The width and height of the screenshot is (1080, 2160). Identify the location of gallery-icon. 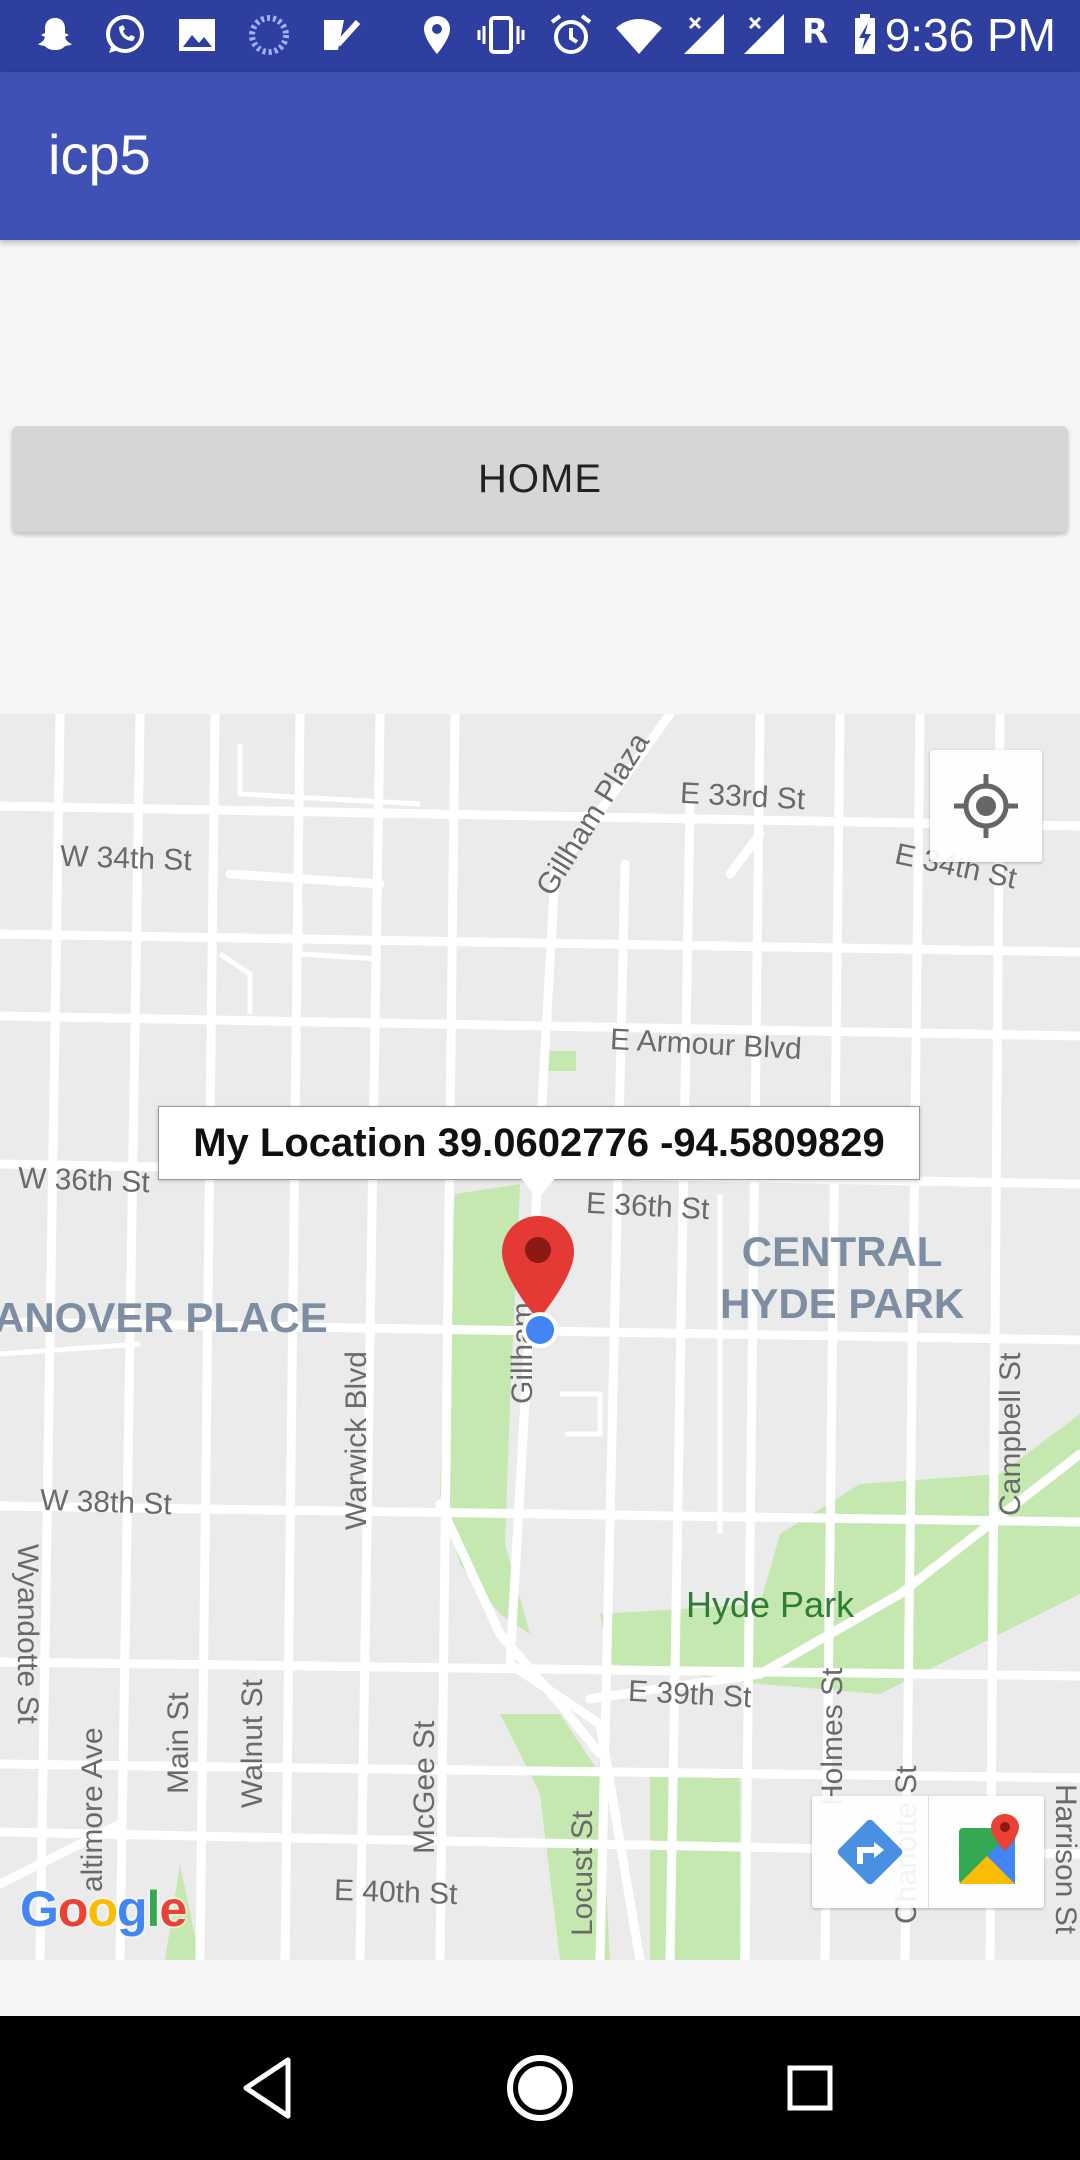
(197, 35).